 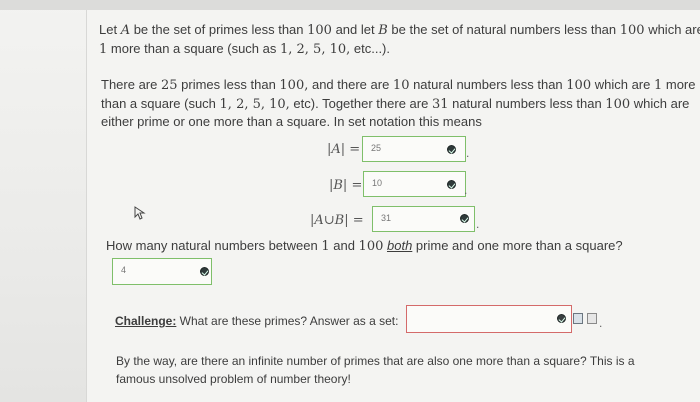 What do you see at coordinates (162, 271) in the screenshot?
I see `both-count-input: 4` at bounding box center [162, 271].